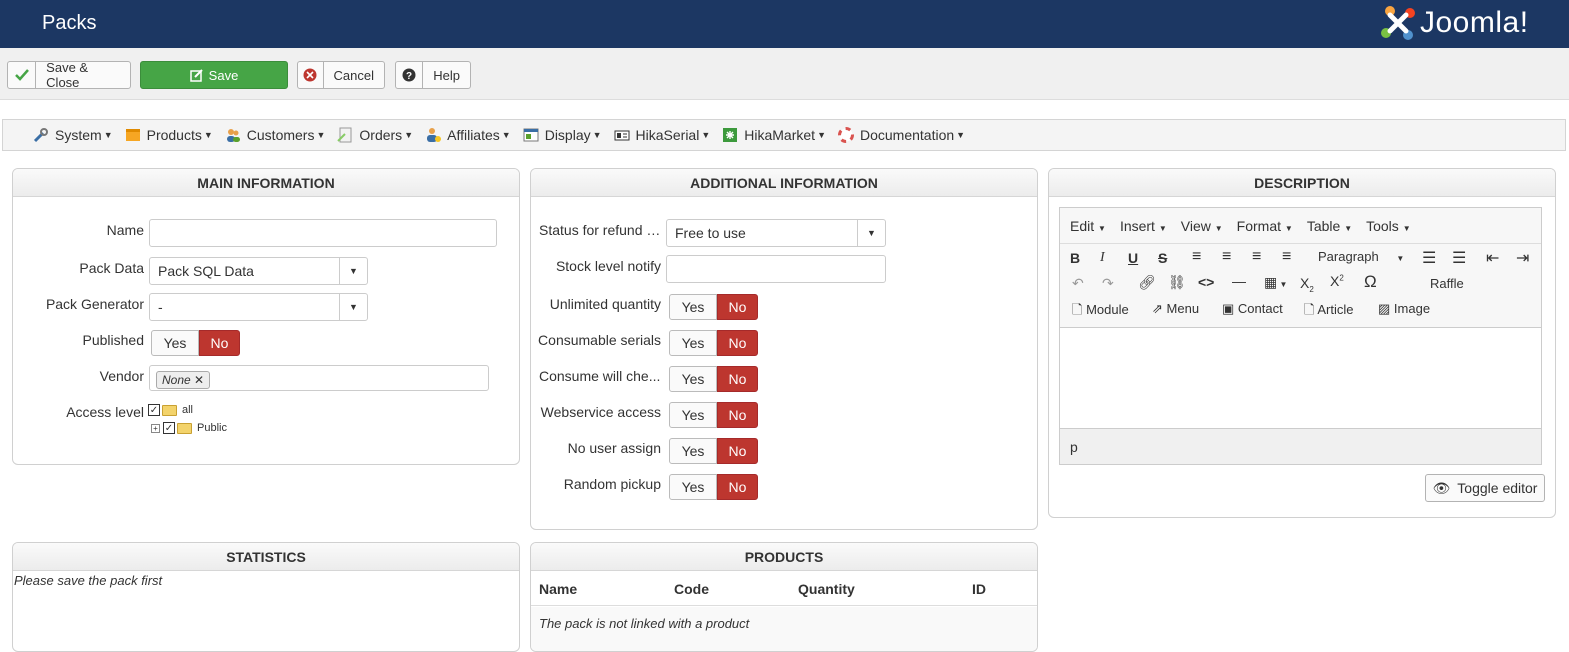 This screenshot has width=1569, height=652. I want to click on save-button: Save, so click(214, 75).